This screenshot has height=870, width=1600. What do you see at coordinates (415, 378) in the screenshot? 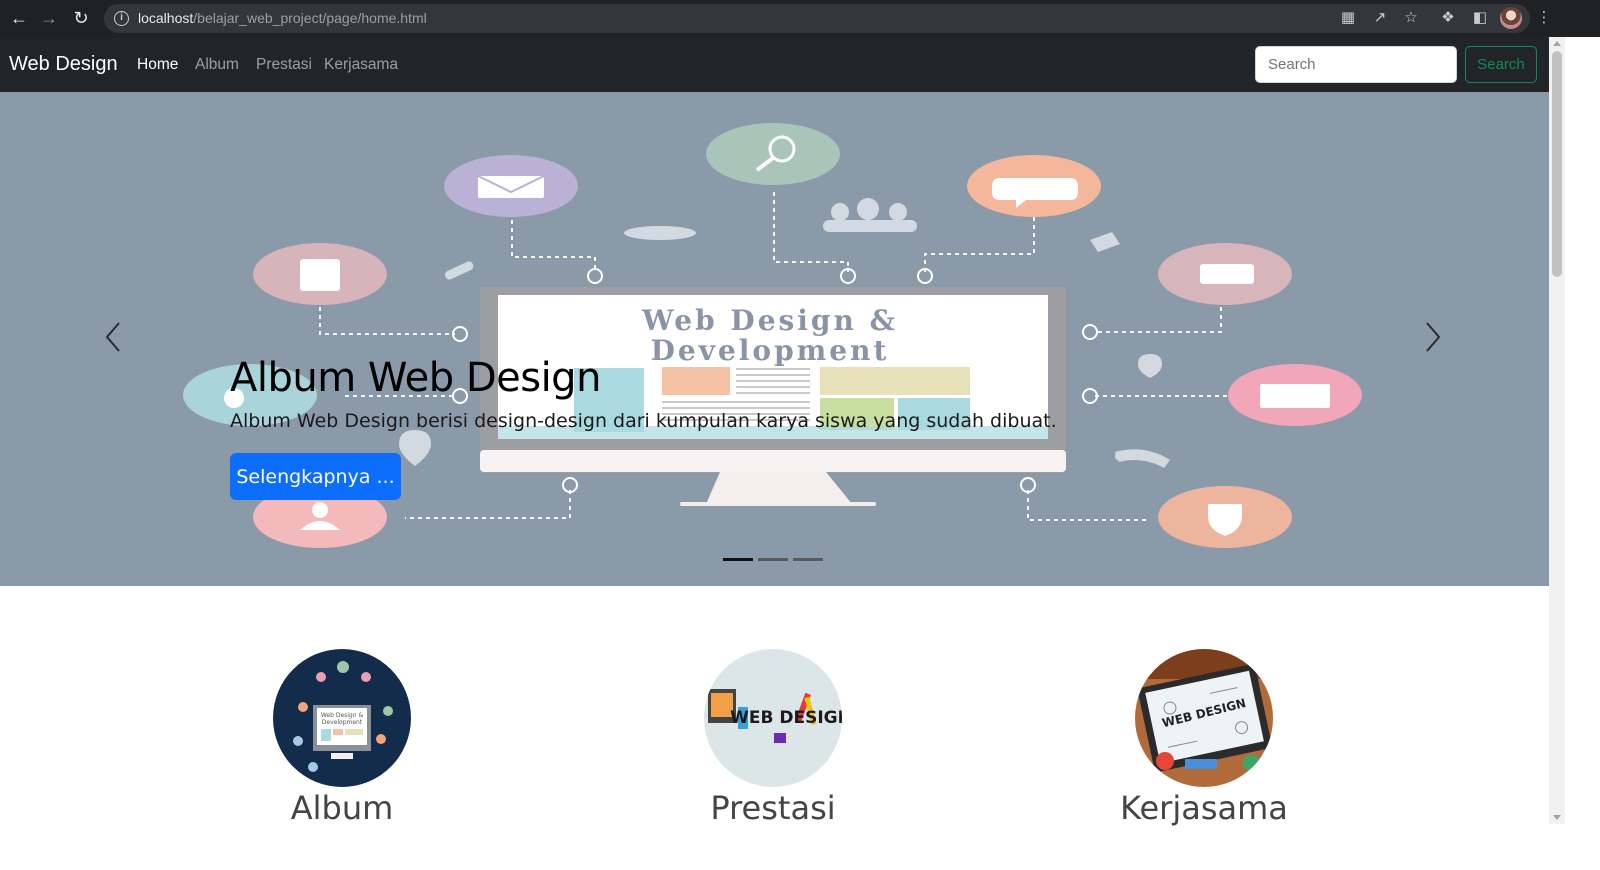
I see `carousel-caption-title: Album Web Design` at bounding box center [415, 378].